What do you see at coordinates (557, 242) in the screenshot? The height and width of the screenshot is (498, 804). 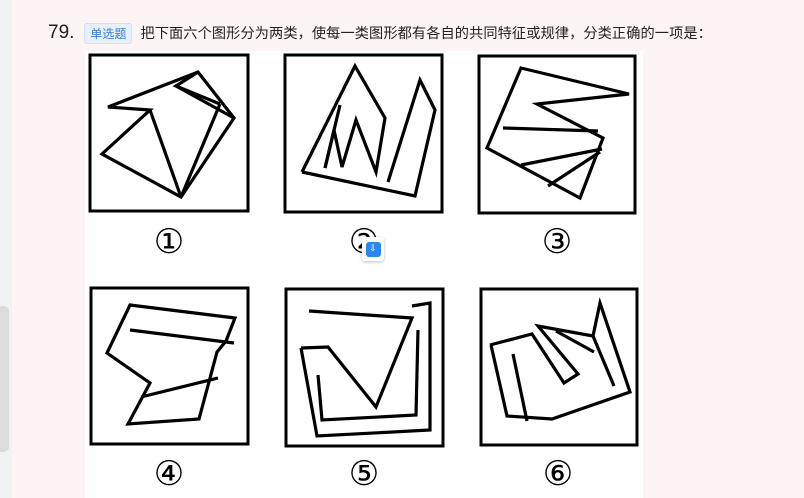 I see `figure-label-3: ③` at bounding box center [557, 242].